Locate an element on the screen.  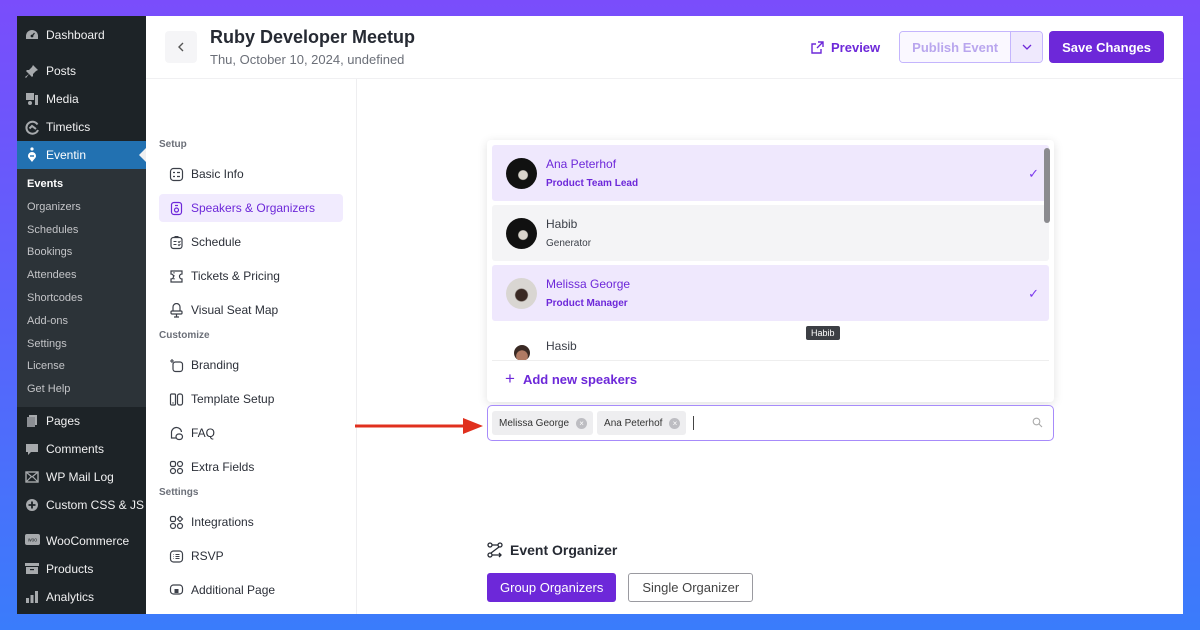
mail-icon is located at coordinates (32, 477).